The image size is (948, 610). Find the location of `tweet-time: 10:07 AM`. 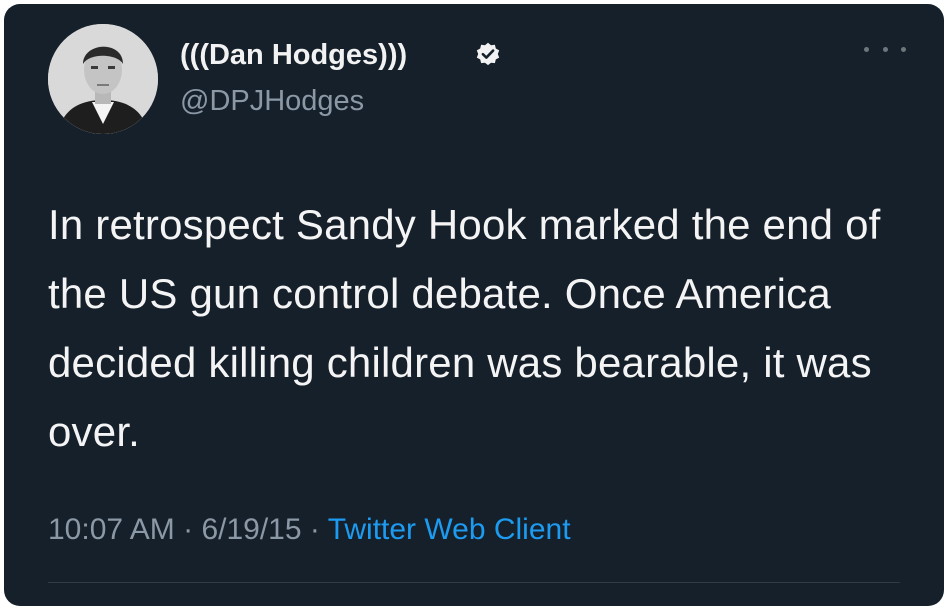

tweet-time: 10:07 AM is located at coordinates (111, 529).